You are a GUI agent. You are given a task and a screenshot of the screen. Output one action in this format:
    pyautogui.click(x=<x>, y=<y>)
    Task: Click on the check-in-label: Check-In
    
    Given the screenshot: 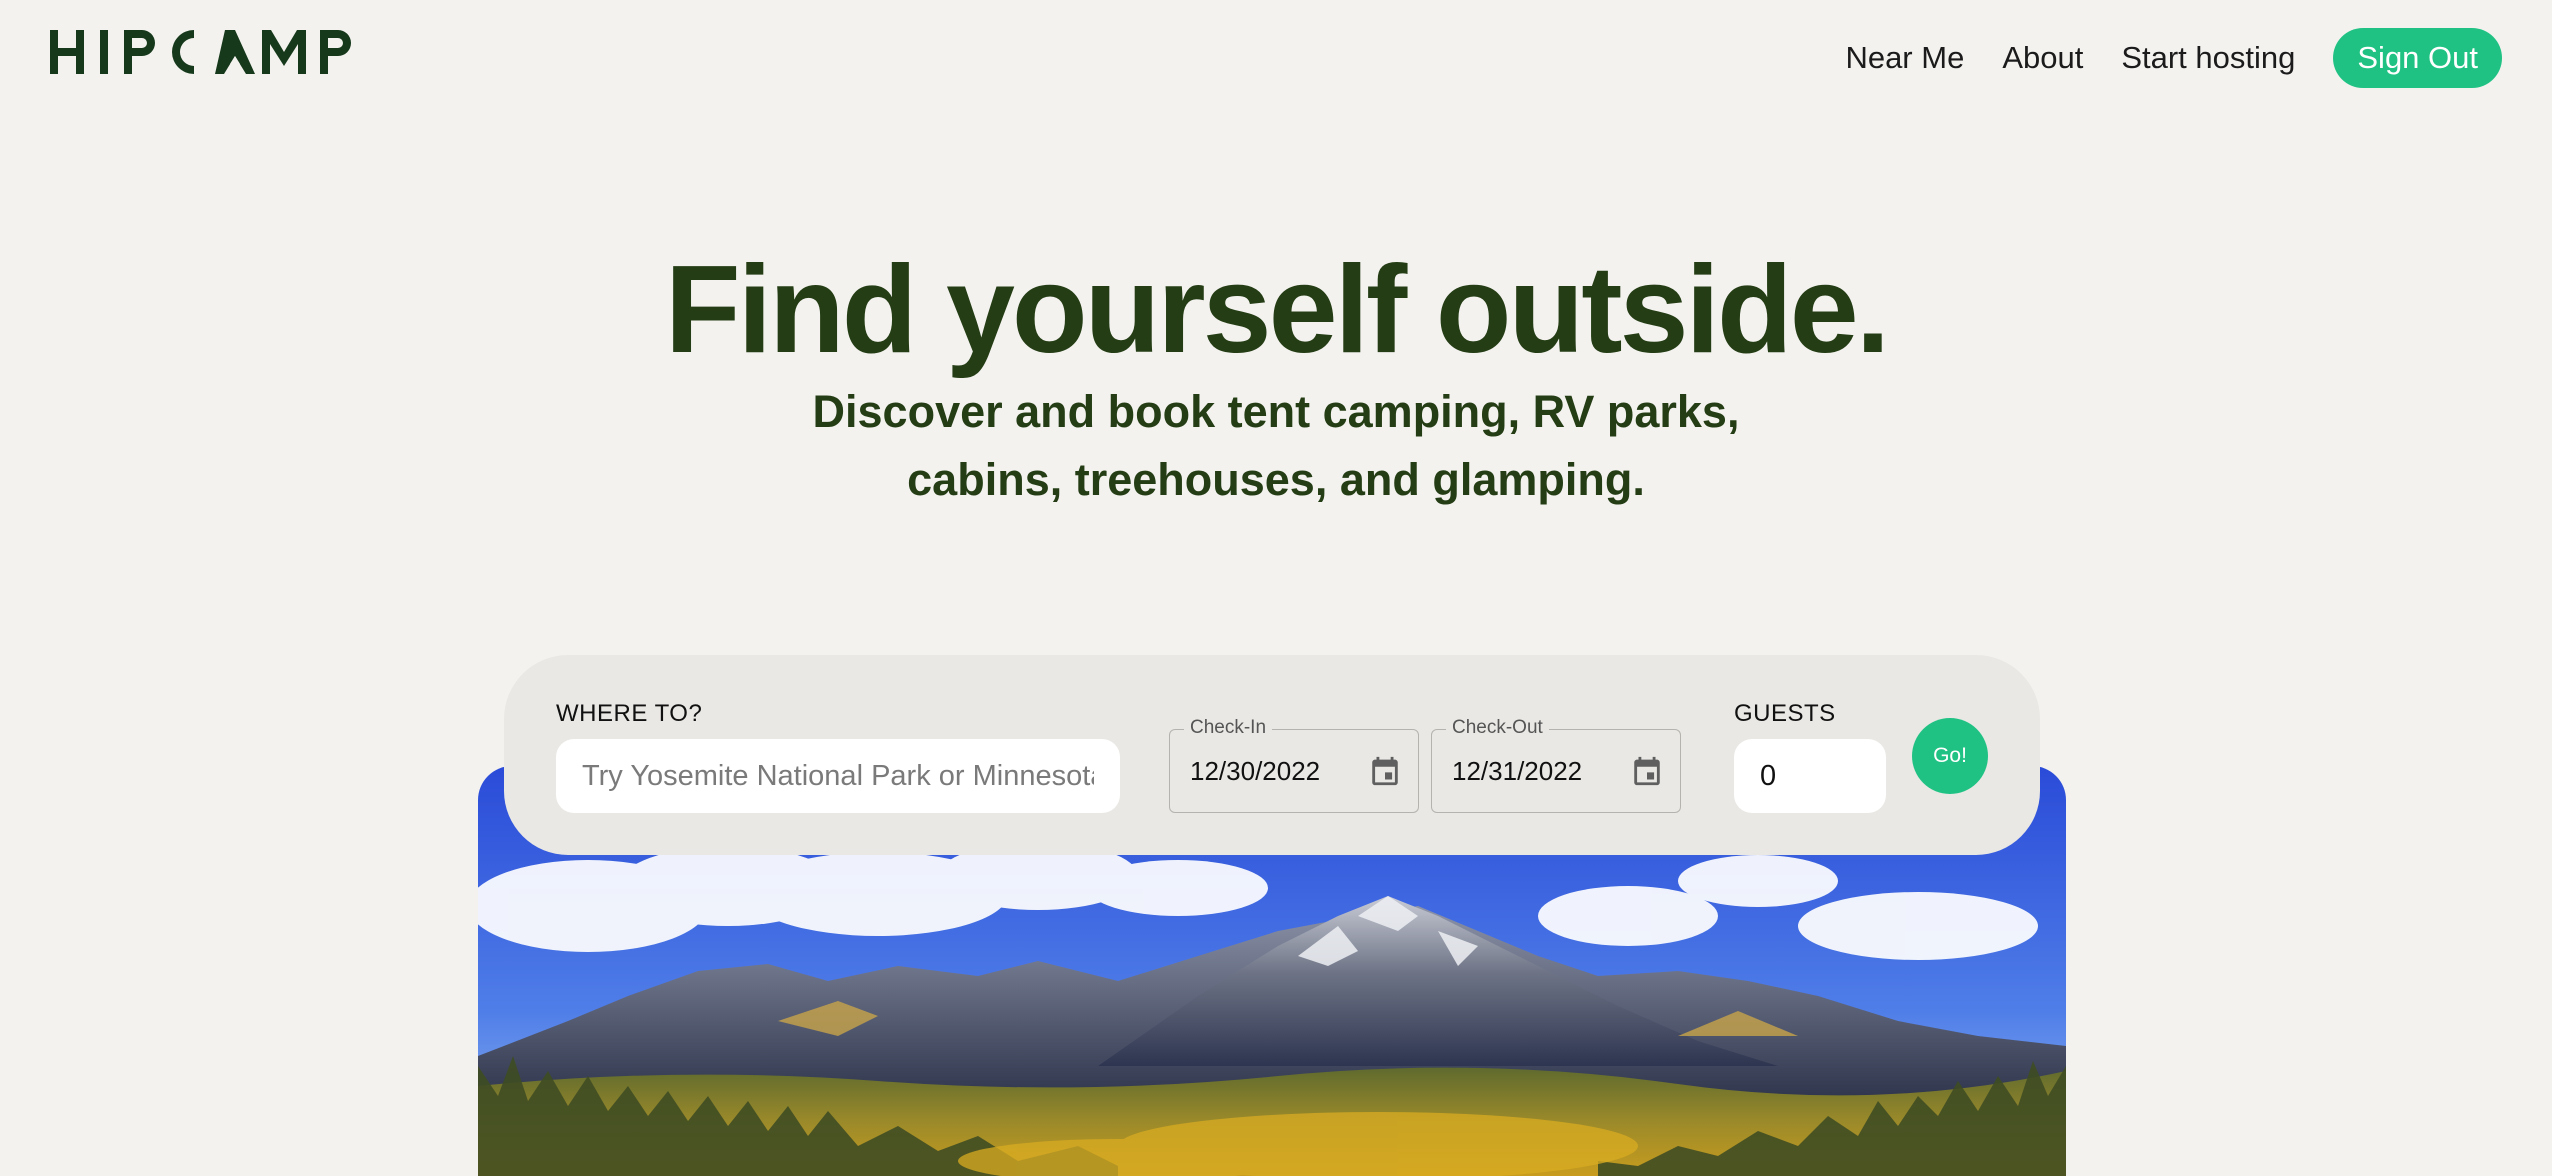 What is the action you would take?
    pyautogui.click(x=1228, y=728)
    